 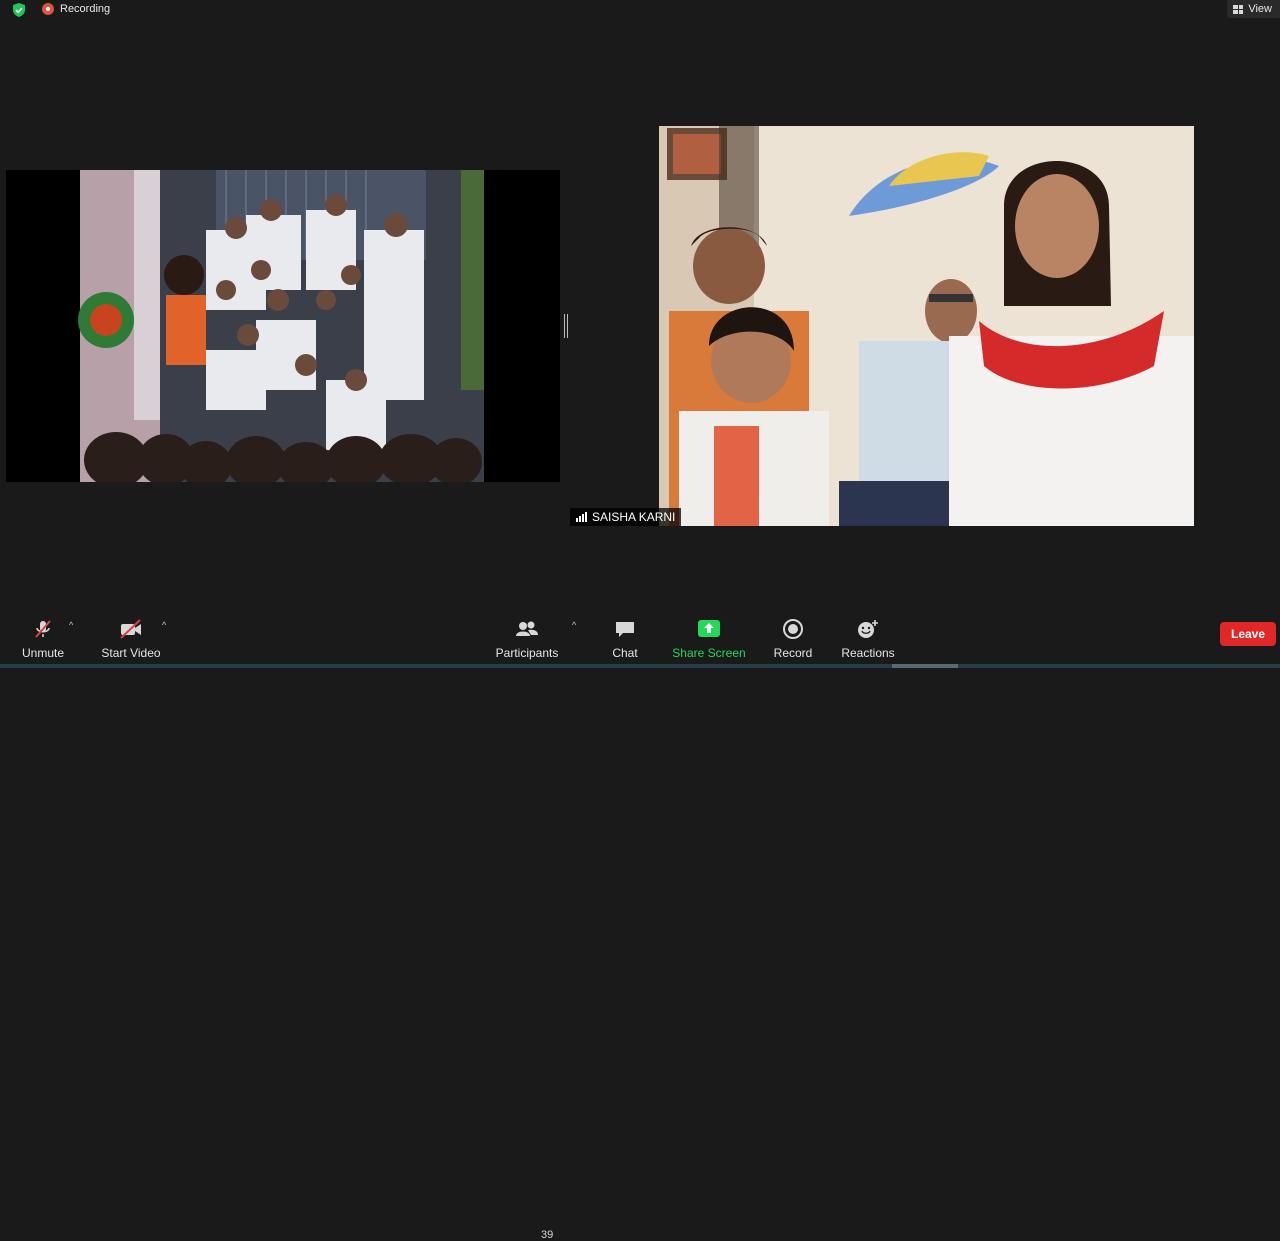 What do you see at coordinates (43, 653) in the screenshot?
I see `unmute-label: Unmute` at bounding box center [43, 653].